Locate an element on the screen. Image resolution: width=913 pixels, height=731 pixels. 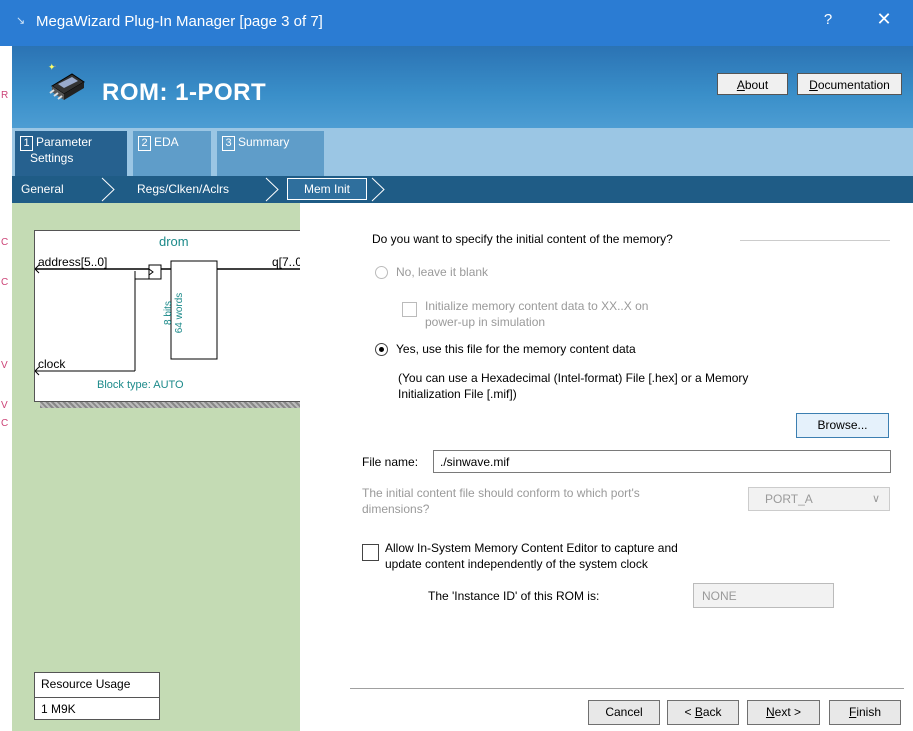
insys-editor-checkbox is located at coordinates (370, 552).